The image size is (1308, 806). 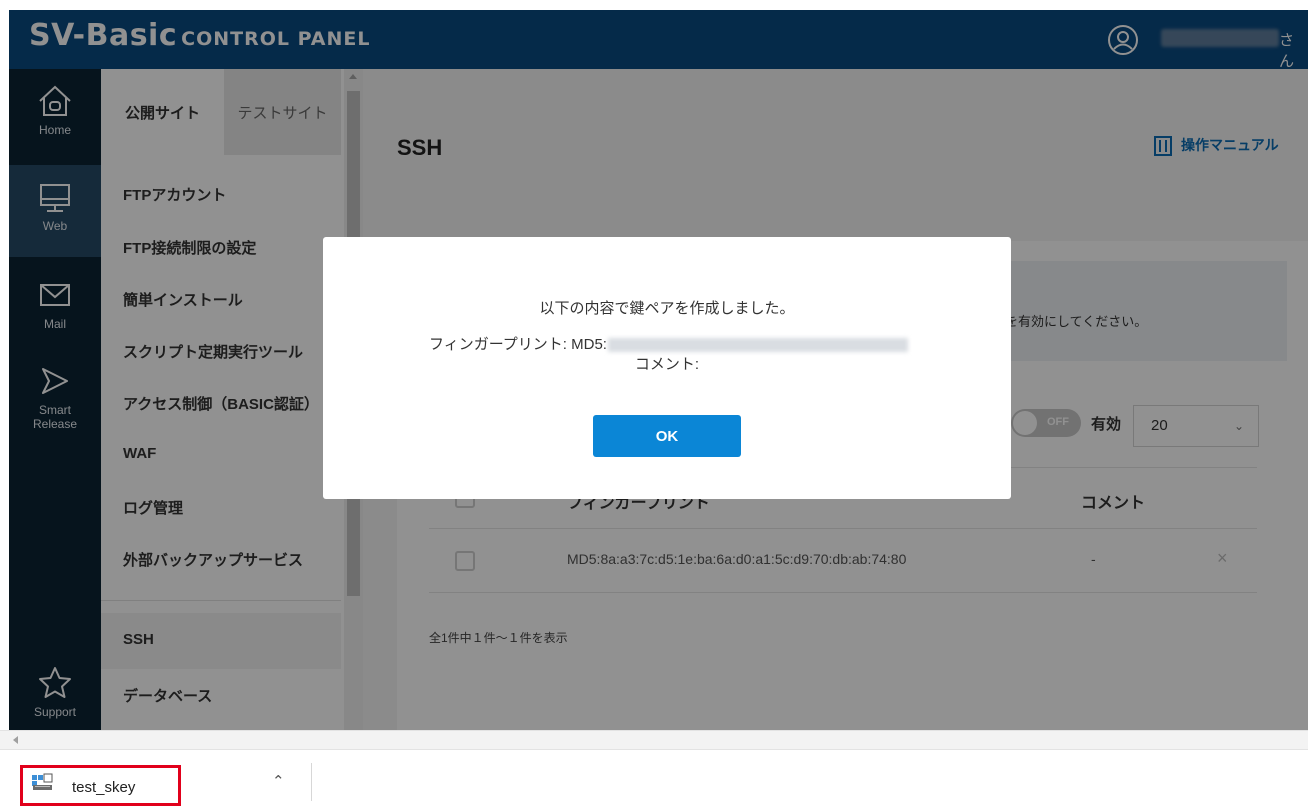 What do you see at coordinates (757, 345) in the screenshot?
I see `fingerprint-redacted` at bounding box center [757, 345].